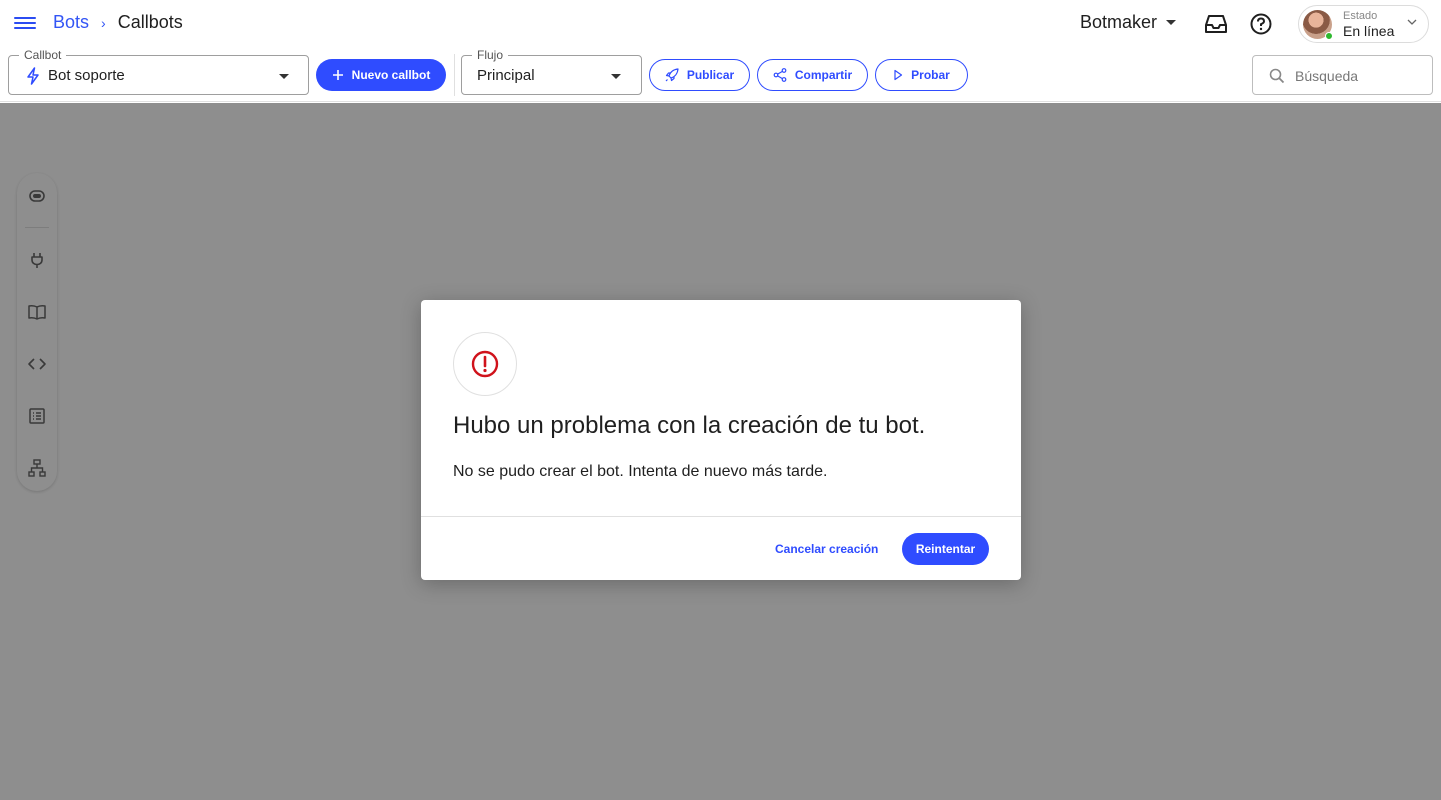  I want to click on share-label: Compartir, so click(823, 75).